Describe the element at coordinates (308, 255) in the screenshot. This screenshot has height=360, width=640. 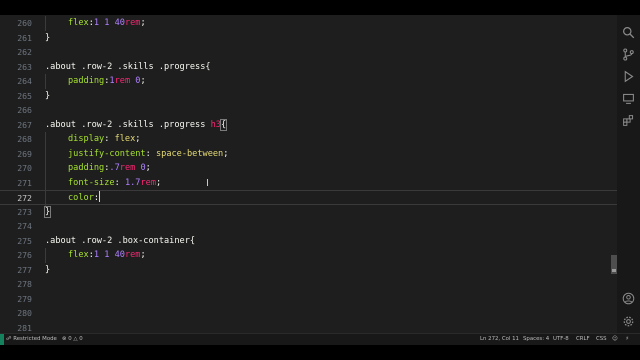
I see `code-line: 276 flex:1 1 40rem;` at that location.